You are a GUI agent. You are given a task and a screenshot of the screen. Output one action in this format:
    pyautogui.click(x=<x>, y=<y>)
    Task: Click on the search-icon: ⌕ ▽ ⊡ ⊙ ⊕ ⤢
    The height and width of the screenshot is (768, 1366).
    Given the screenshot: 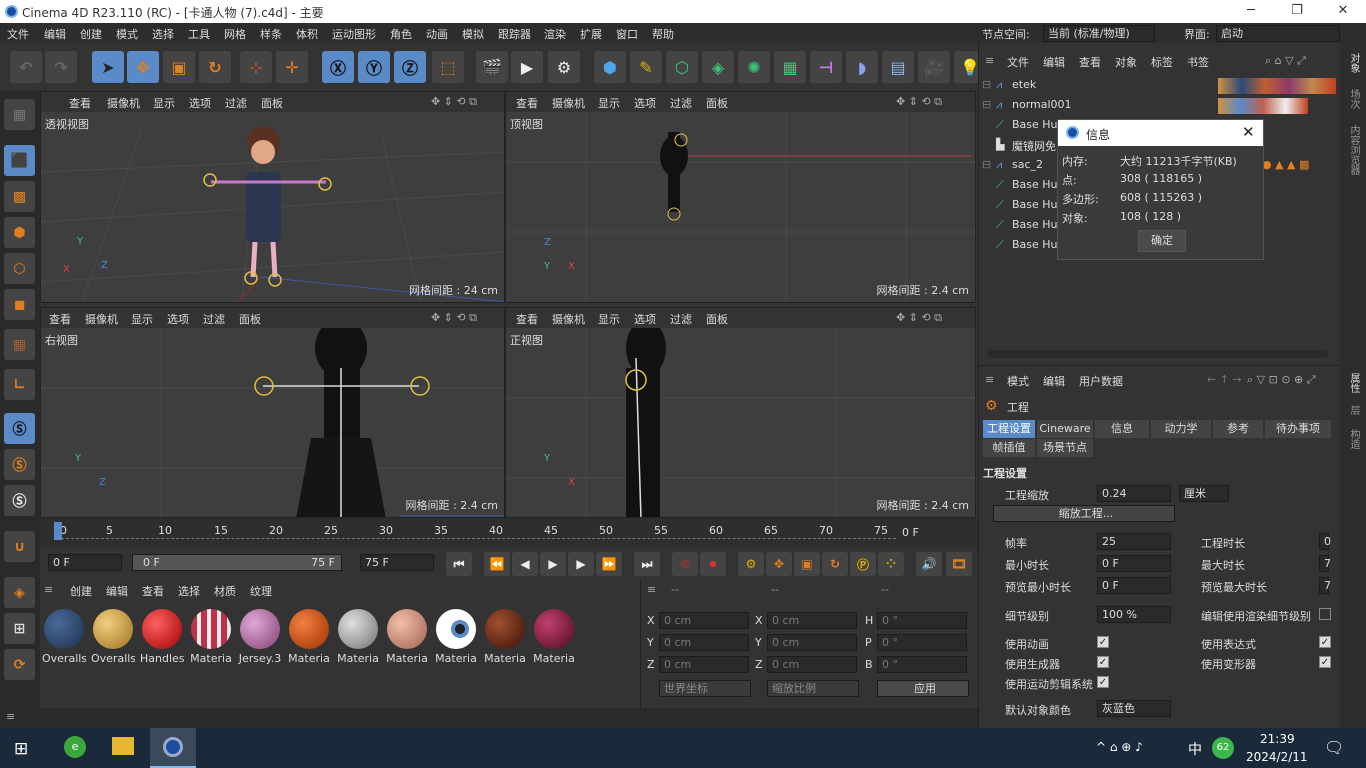 What is the action you would take?
    pyautogui.click(x=1281, y=380)
    